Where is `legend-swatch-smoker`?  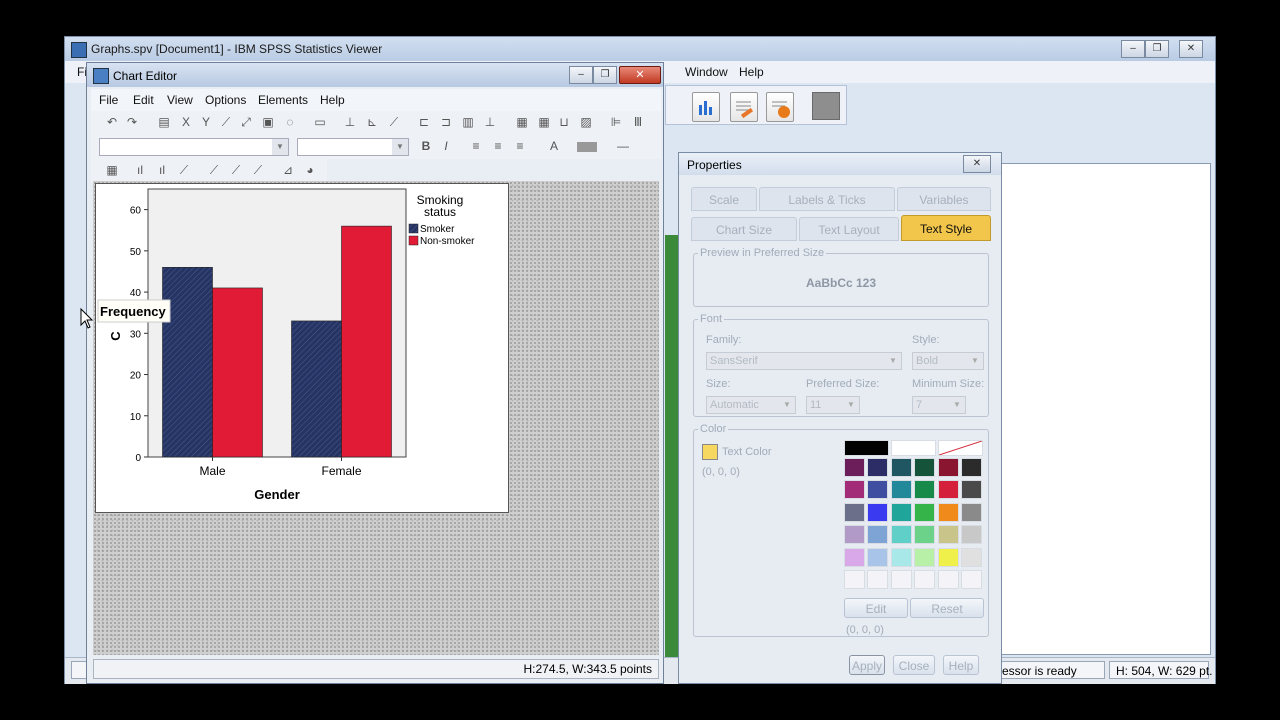 legend-swatch-smoker is located at coordinates (413, 228).